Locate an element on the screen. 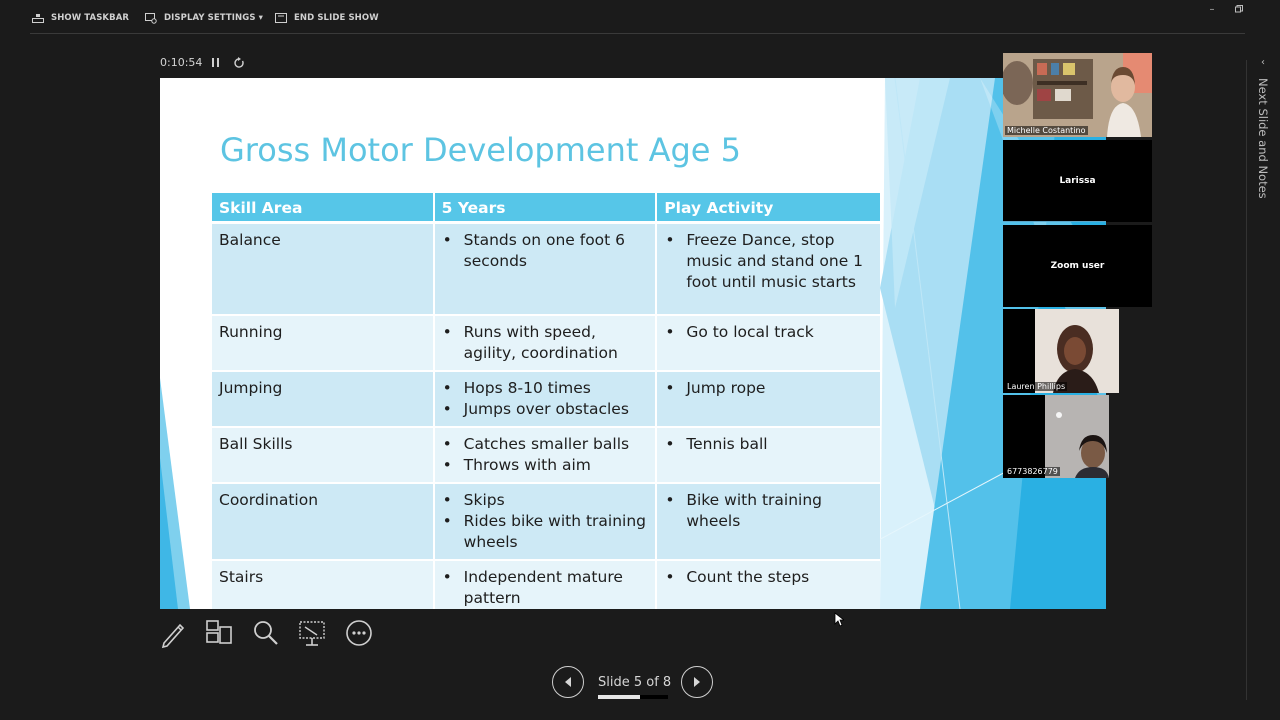 The image size is (1280, 720). previous-slide-button is located at coordinates (568, 682).